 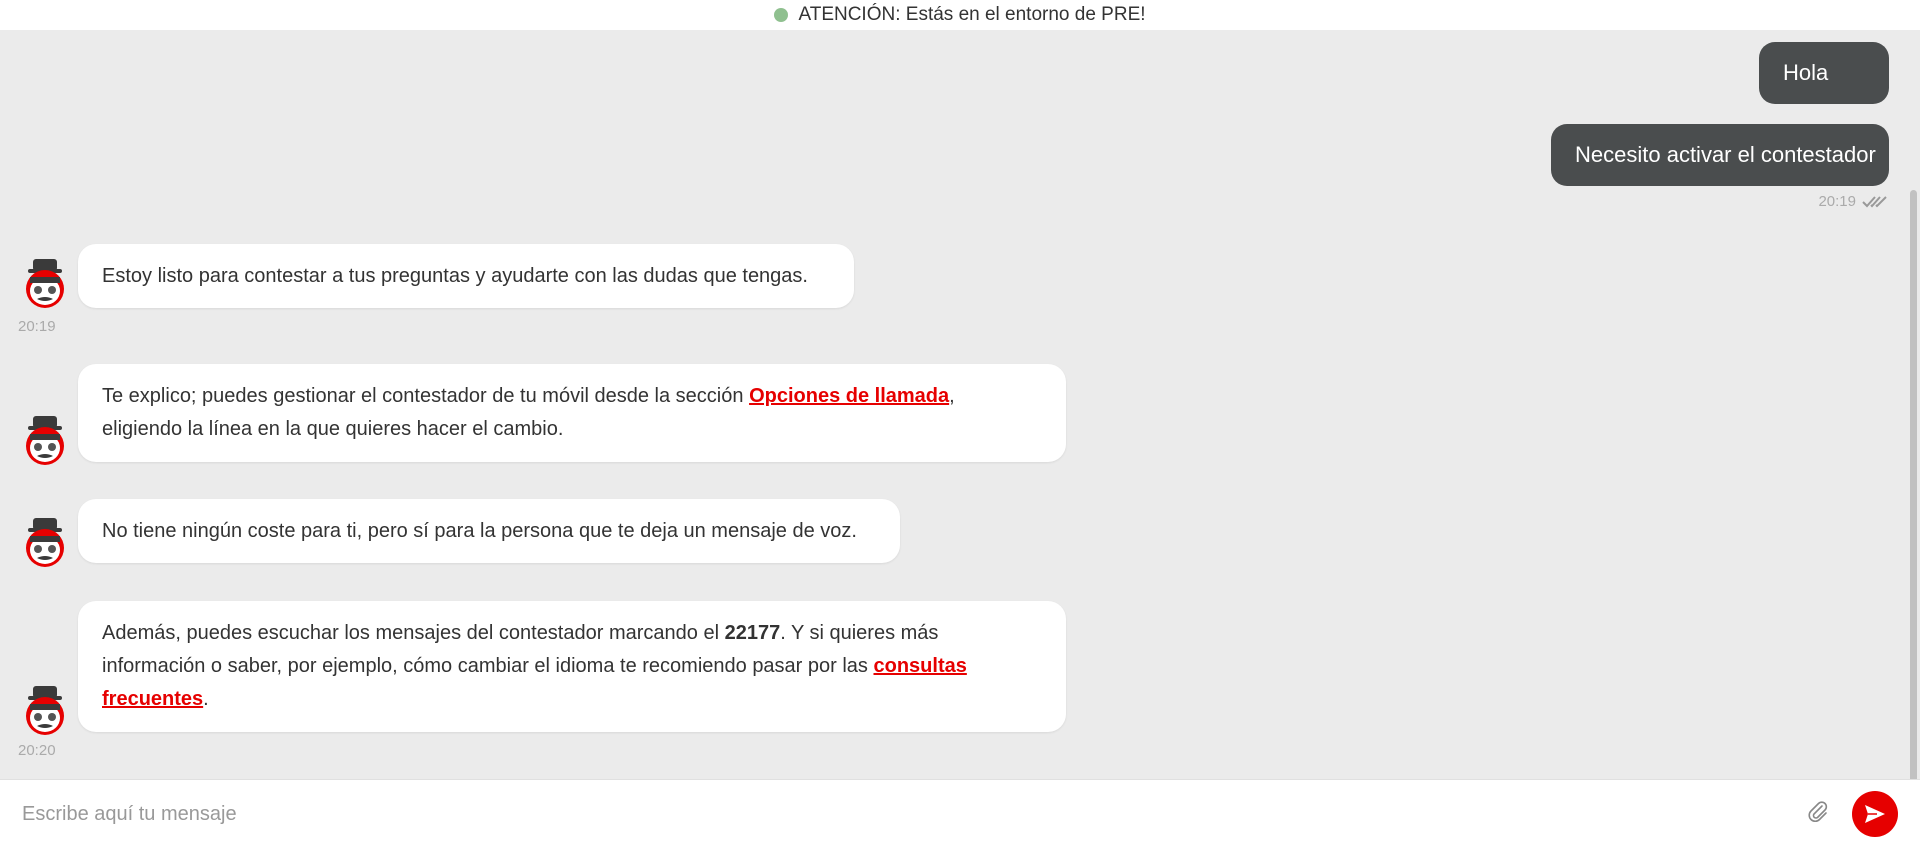 I want to click on send-icon, so click(x=1875, y=814).